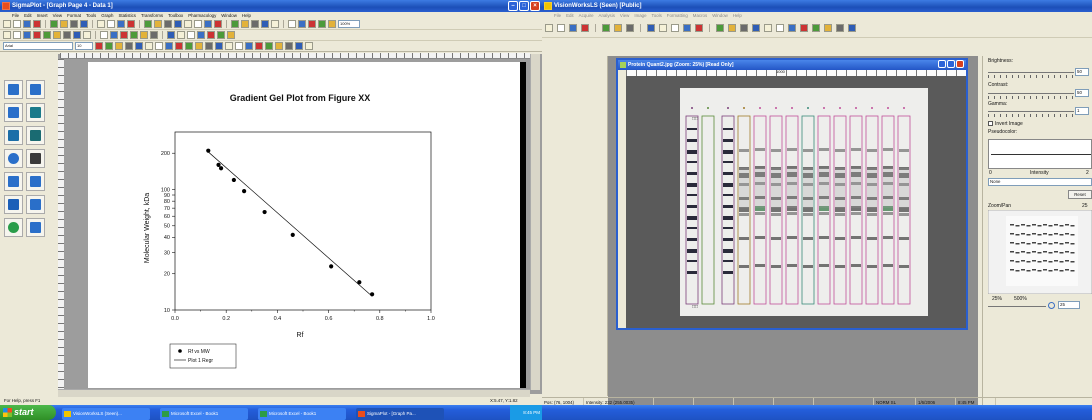 The width and height of the screenshot is (1092, 420). I want to click on gamma-slider, so click(1031, 111).